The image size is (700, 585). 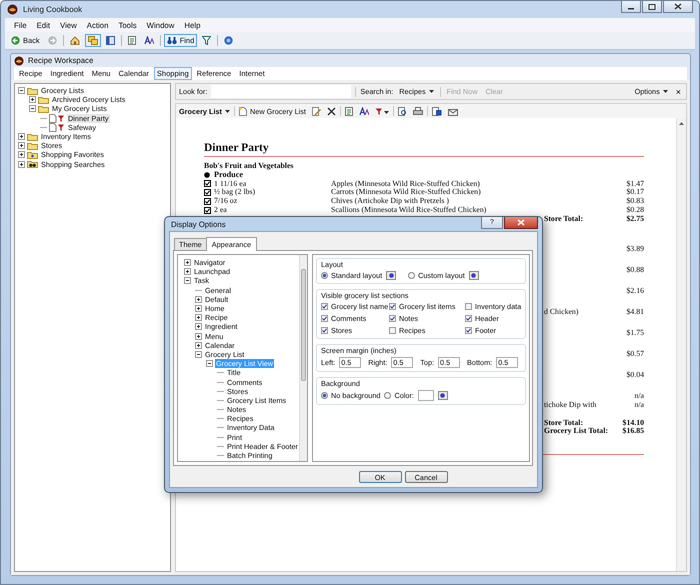 I want to click on new-document-icon, so click(x=243, y=111).